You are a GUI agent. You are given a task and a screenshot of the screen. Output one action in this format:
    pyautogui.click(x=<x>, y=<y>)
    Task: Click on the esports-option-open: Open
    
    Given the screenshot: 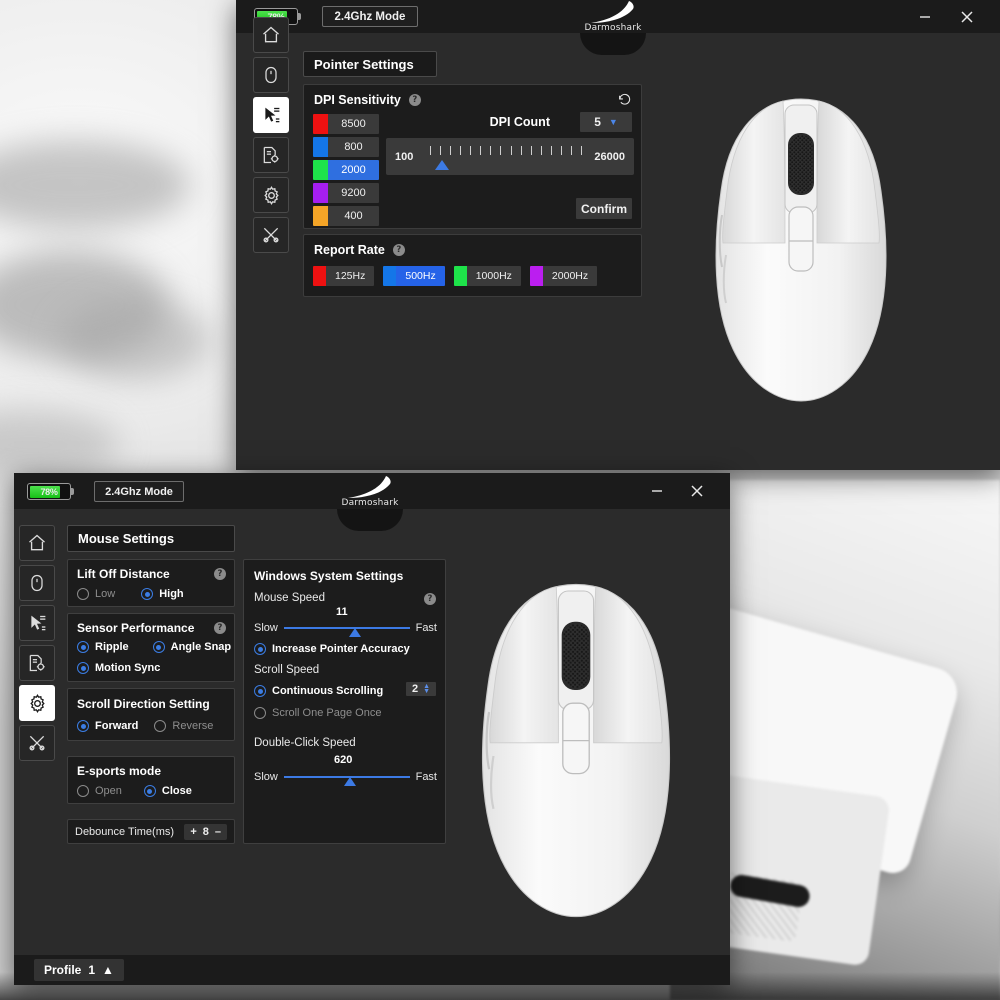 What is the action you would take?
    pyautogui.click(x=99, y=791)
    